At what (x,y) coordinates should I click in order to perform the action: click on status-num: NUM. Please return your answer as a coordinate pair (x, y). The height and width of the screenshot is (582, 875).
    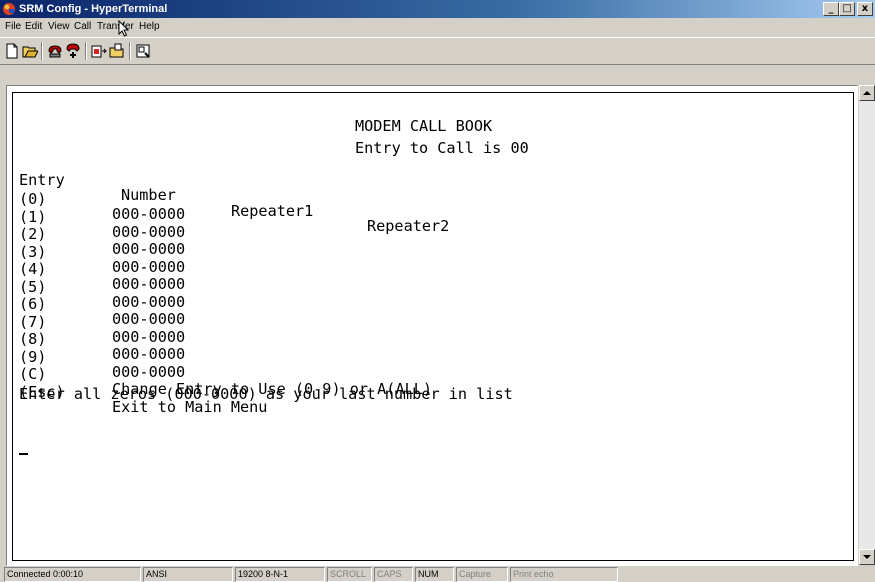
    Looking at the image, I should click on (434, 574).